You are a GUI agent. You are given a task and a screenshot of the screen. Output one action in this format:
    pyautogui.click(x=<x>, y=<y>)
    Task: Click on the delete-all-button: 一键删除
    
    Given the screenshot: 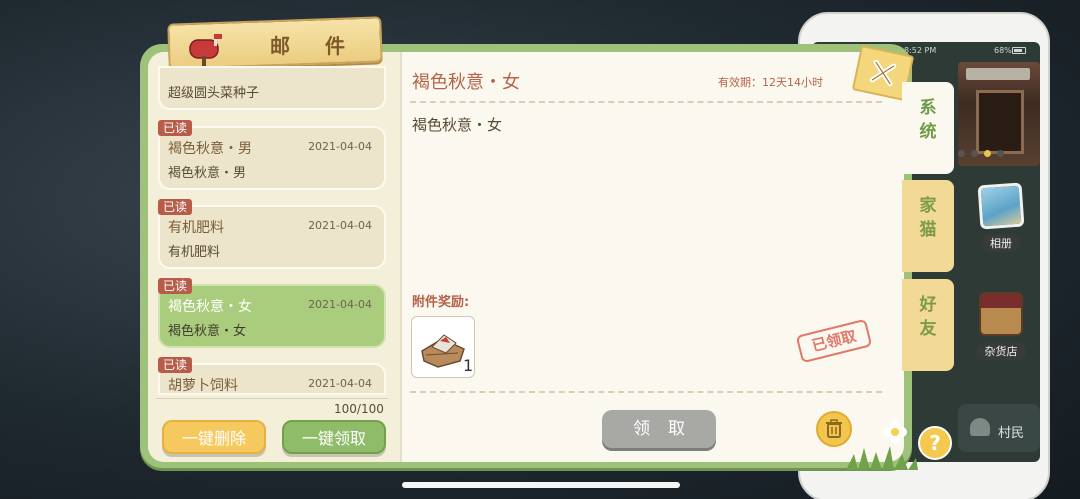 What is the action you would take?
    pyautogui.click(x=214, y=437)
    